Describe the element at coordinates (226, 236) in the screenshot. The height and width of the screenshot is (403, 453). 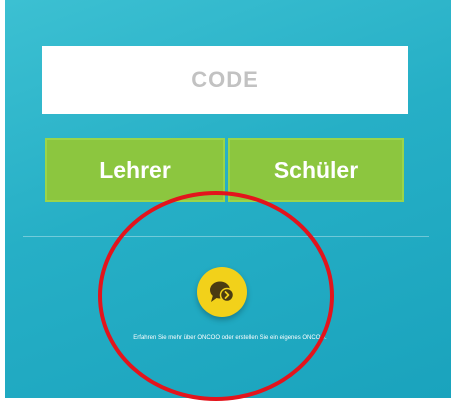
I see `divider` at that location.